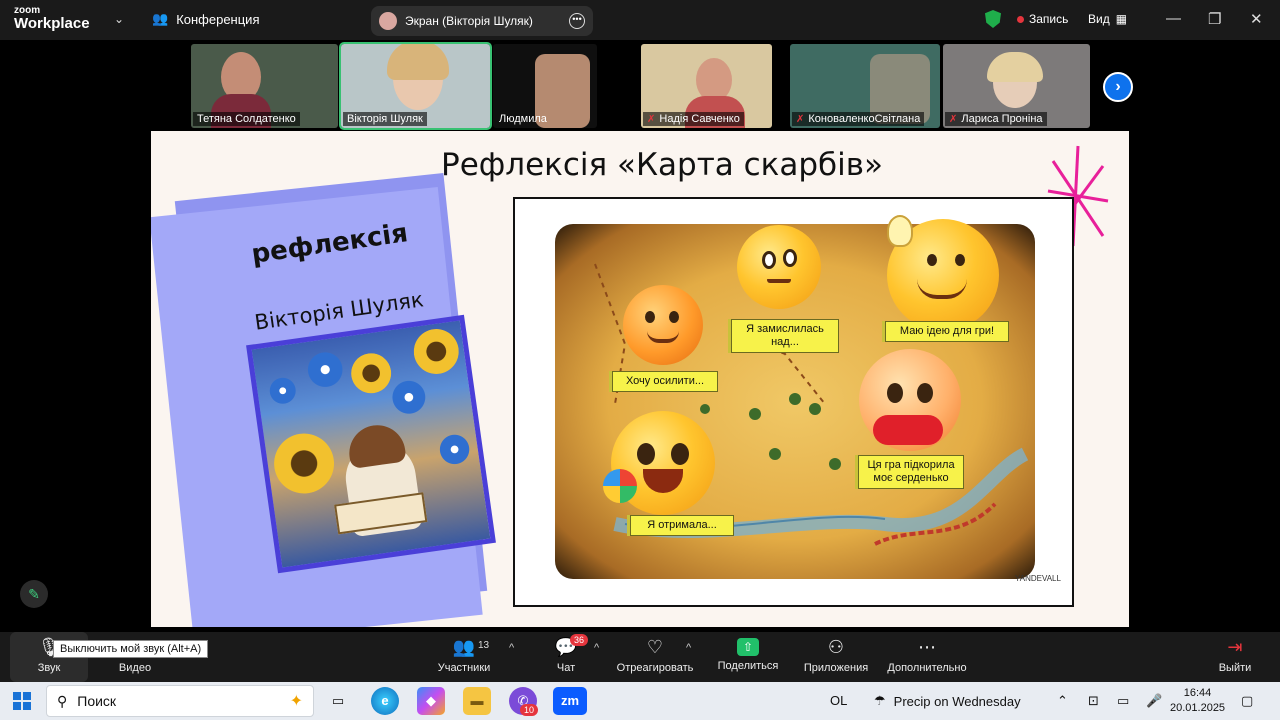  I want to click on zoom-logo: zoom Workplace, so click(52, 19).